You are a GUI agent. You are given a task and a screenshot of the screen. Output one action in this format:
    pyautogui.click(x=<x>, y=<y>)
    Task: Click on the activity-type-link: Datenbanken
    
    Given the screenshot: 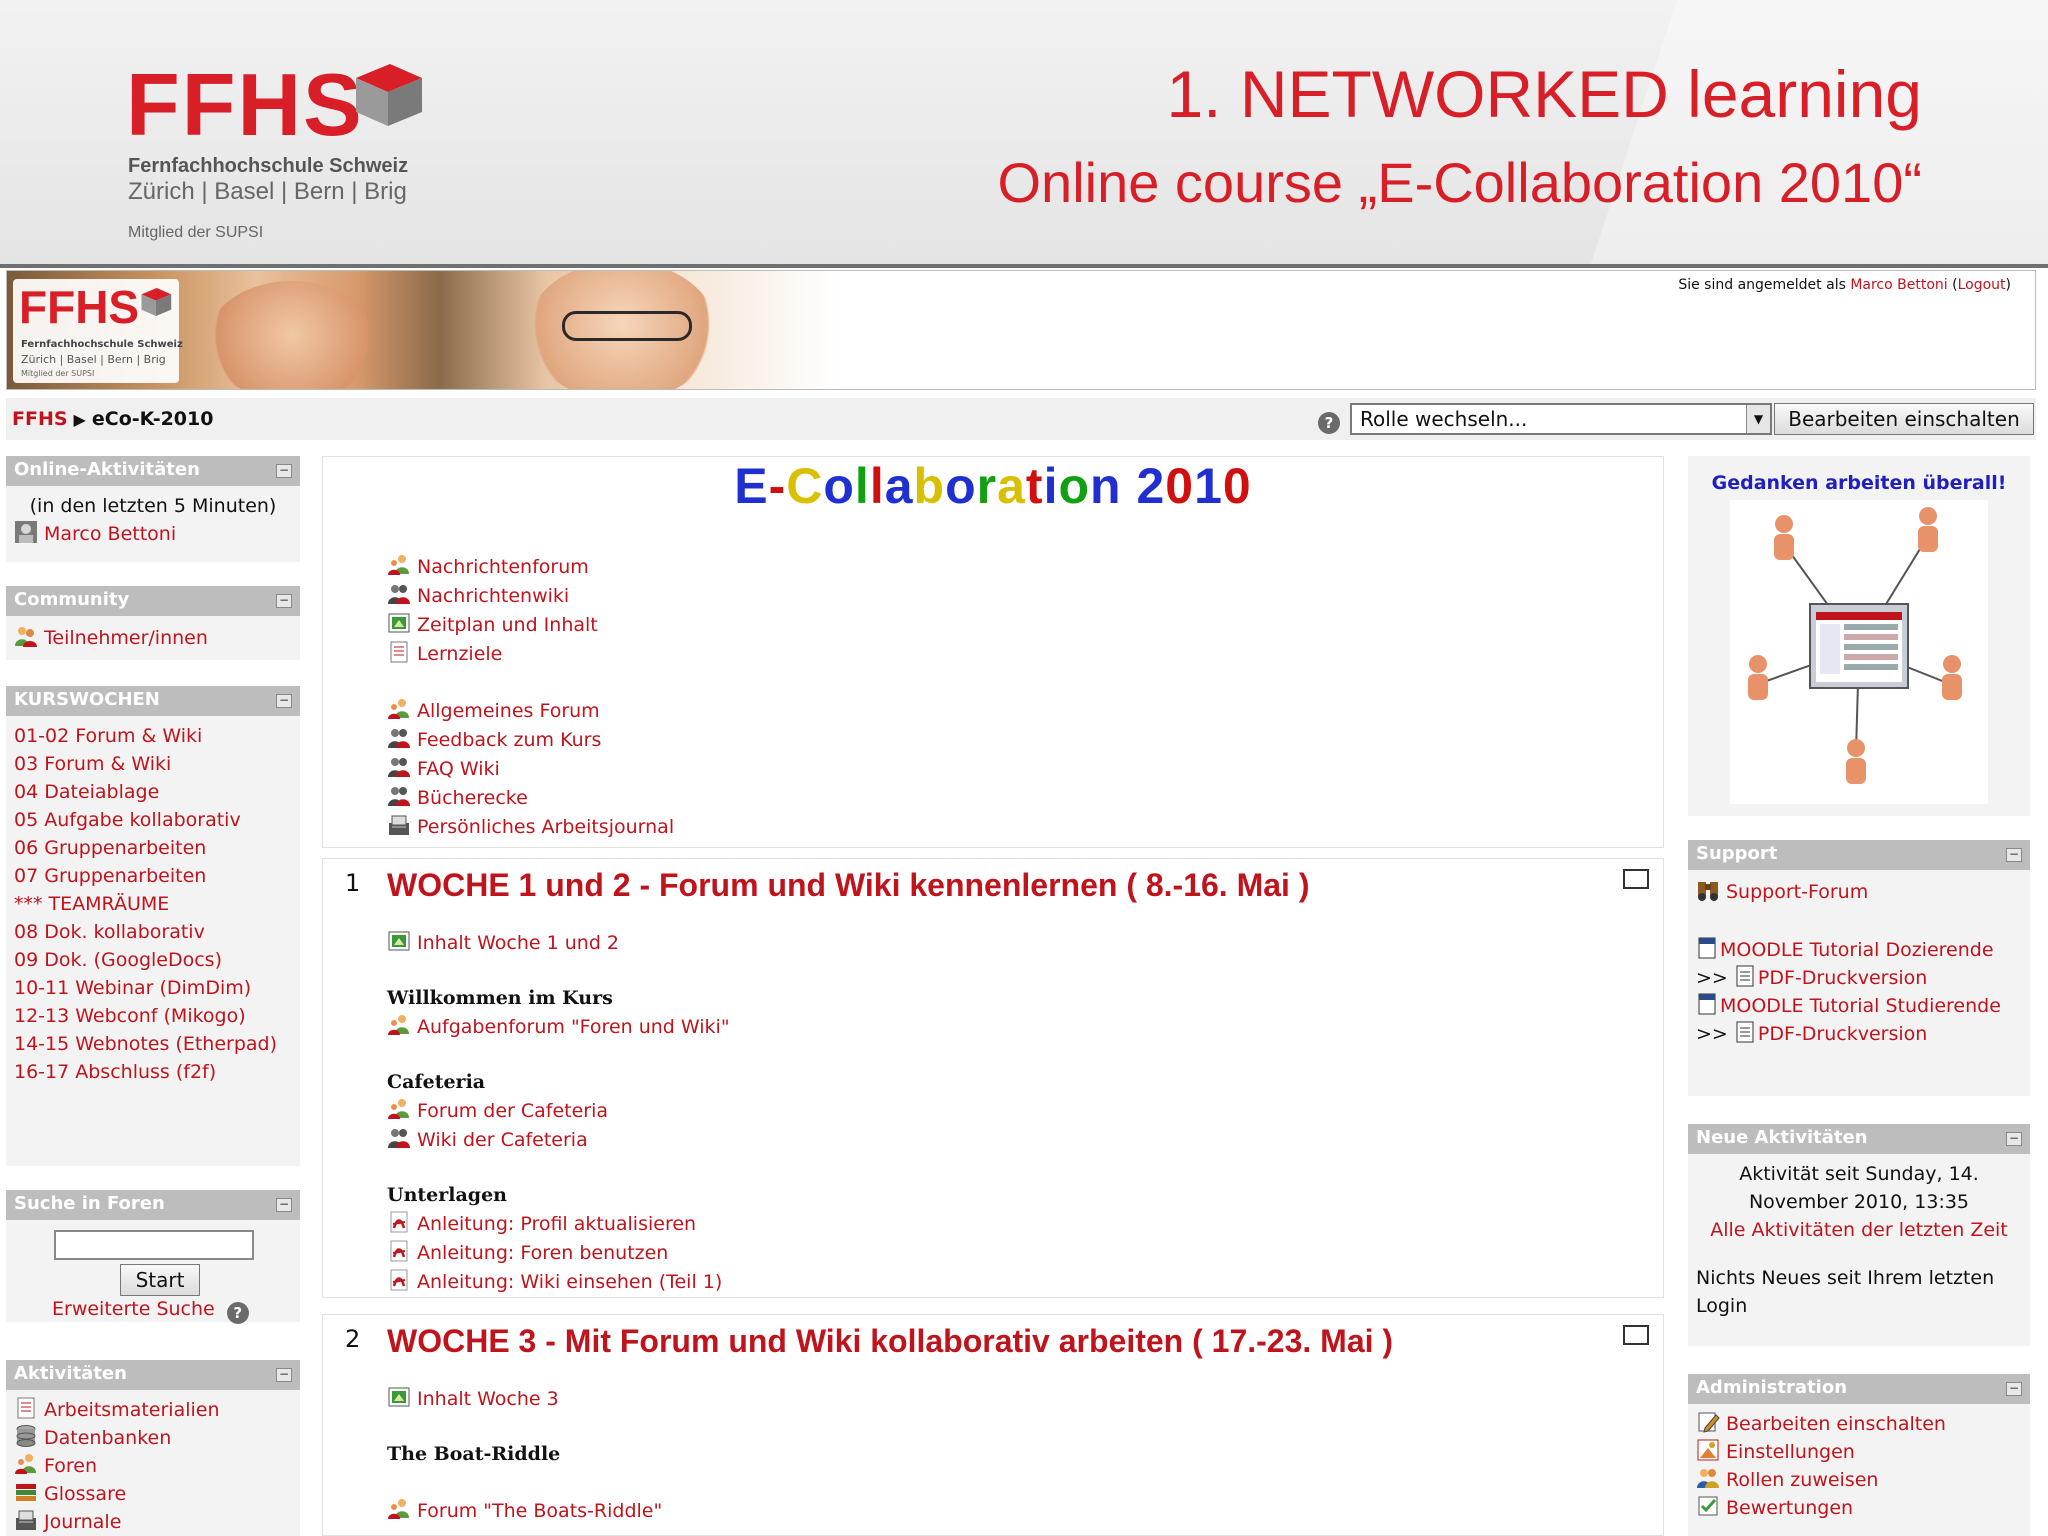 What is the action you would take?
    pyautogui.click(x=153, y=1438)
    